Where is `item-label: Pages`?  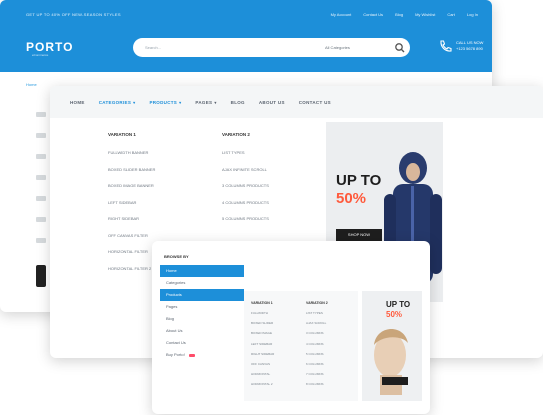
item-label: Pages is located at coordinates (172, 306).